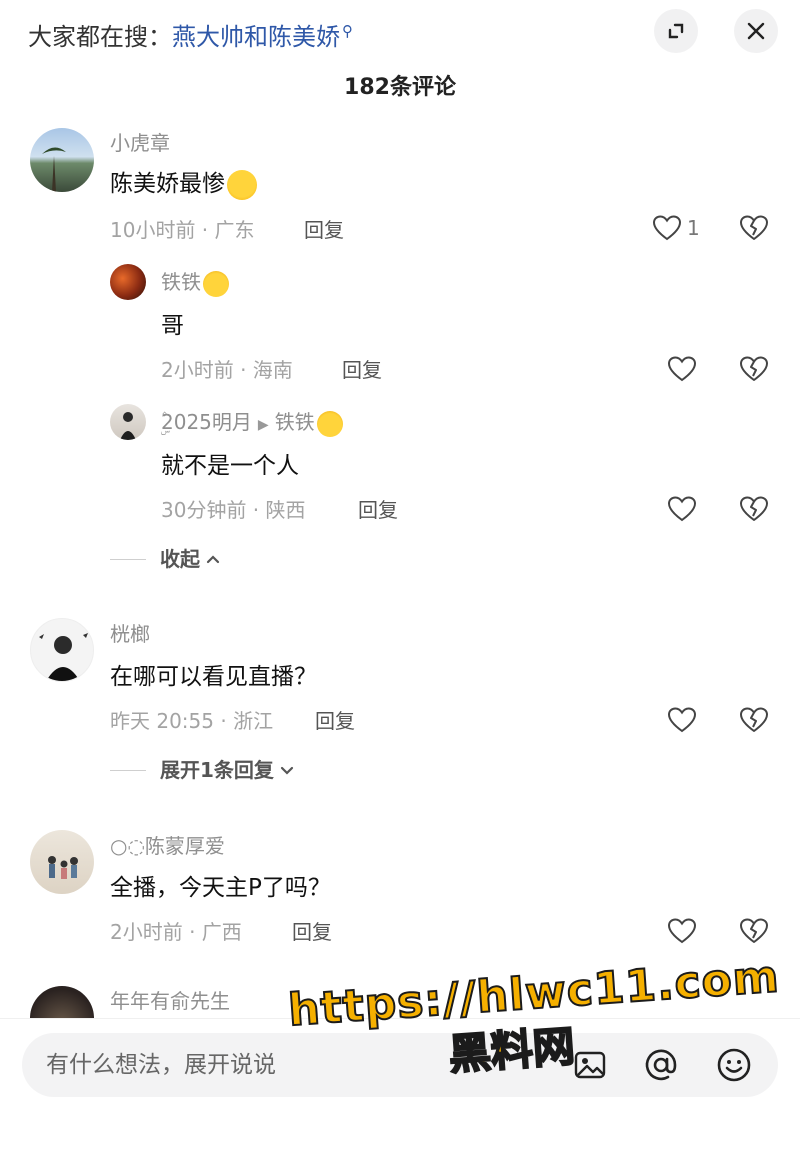 The height and width of the screenshot is (1169, 800). Describe the element at coordinates (227, 370) in the screenshot. I see `reply-meta: 2小时前 · 海南` at that location.